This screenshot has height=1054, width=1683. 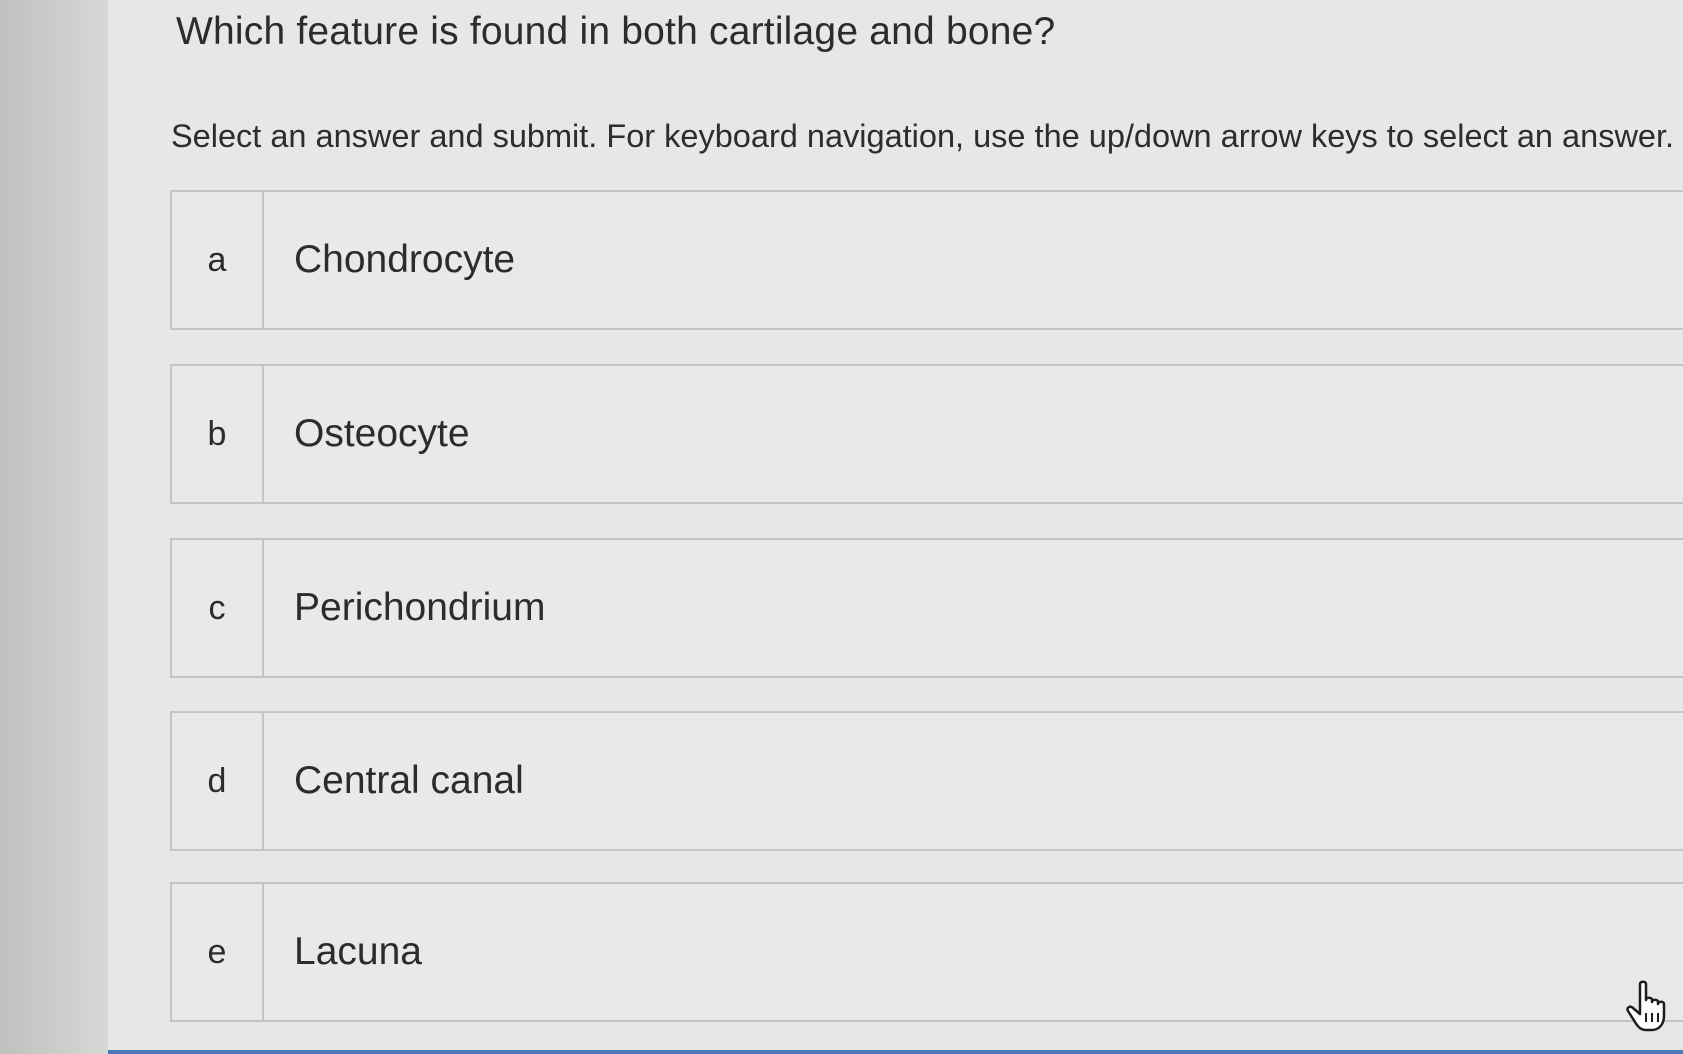 What do you see at coordinates (926, 781) in the screenshot?
I see `answer-option-d: d Central canal` at bounding box center [926, 781].